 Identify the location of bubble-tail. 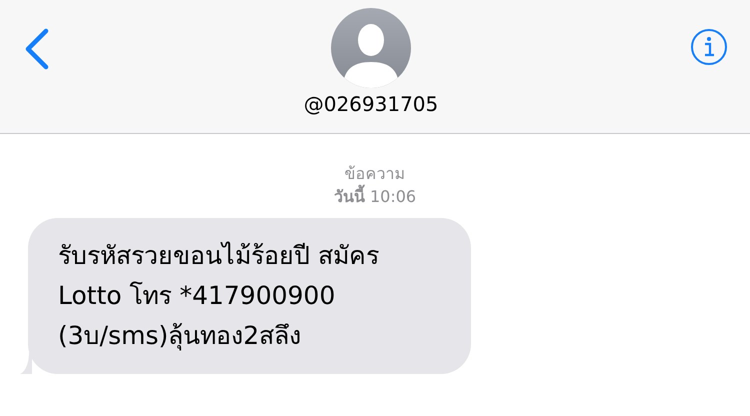
(26, 363).